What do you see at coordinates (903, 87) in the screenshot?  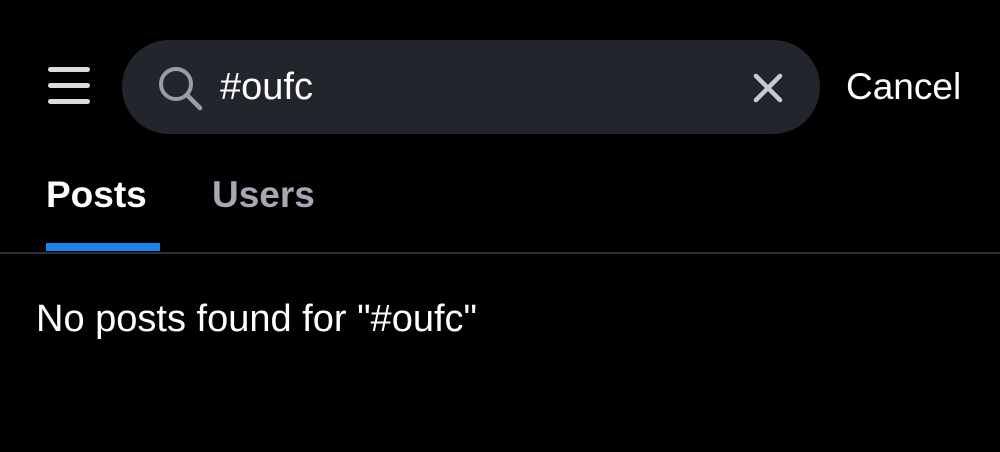 I see `cancel-button: Cancel` at bounding box center [903, 87].